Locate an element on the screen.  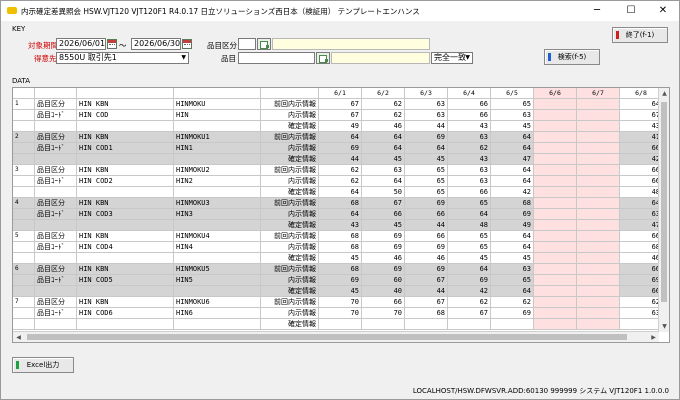
table-row: 確定情報4540444264 66 is located at coordinates (336, 291).